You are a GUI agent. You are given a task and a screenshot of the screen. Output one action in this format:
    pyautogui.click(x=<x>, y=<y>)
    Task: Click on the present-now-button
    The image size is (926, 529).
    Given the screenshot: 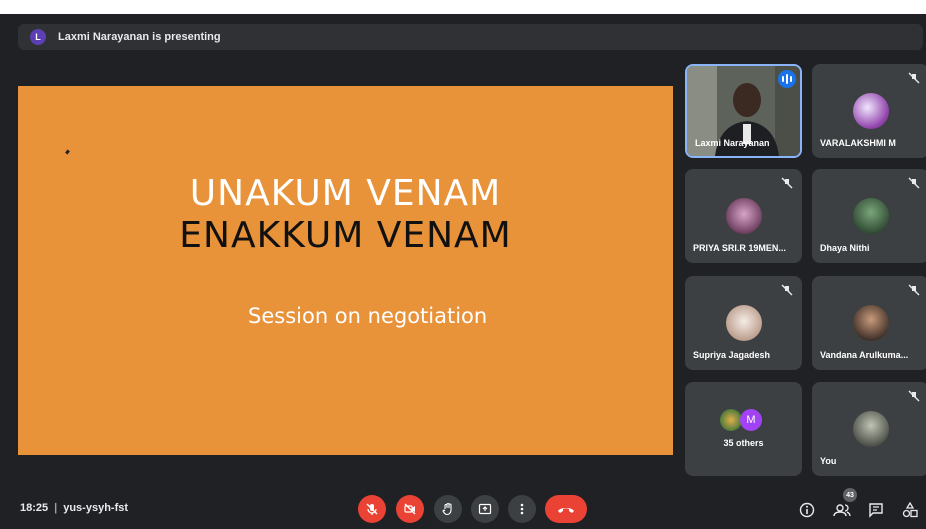 What is the action you would take?
    pyautogui.click(x=485, y=509)
    